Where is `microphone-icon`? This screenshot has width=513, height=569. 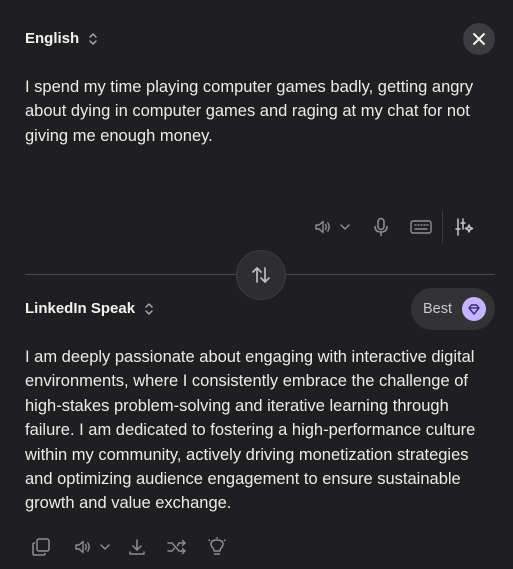
microphone-icon is located at coordinates (381, 227).